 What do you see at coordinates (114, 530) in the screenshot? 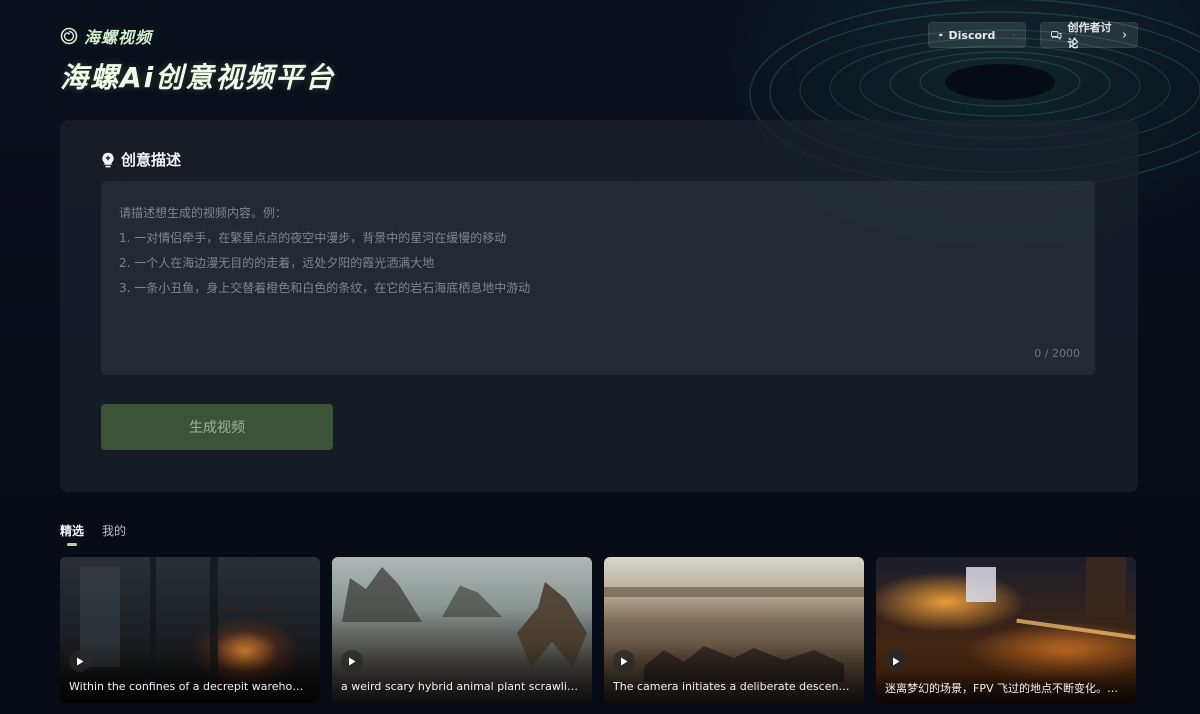
I see `tab-mine: 我的` at bounding box center [114, 530].